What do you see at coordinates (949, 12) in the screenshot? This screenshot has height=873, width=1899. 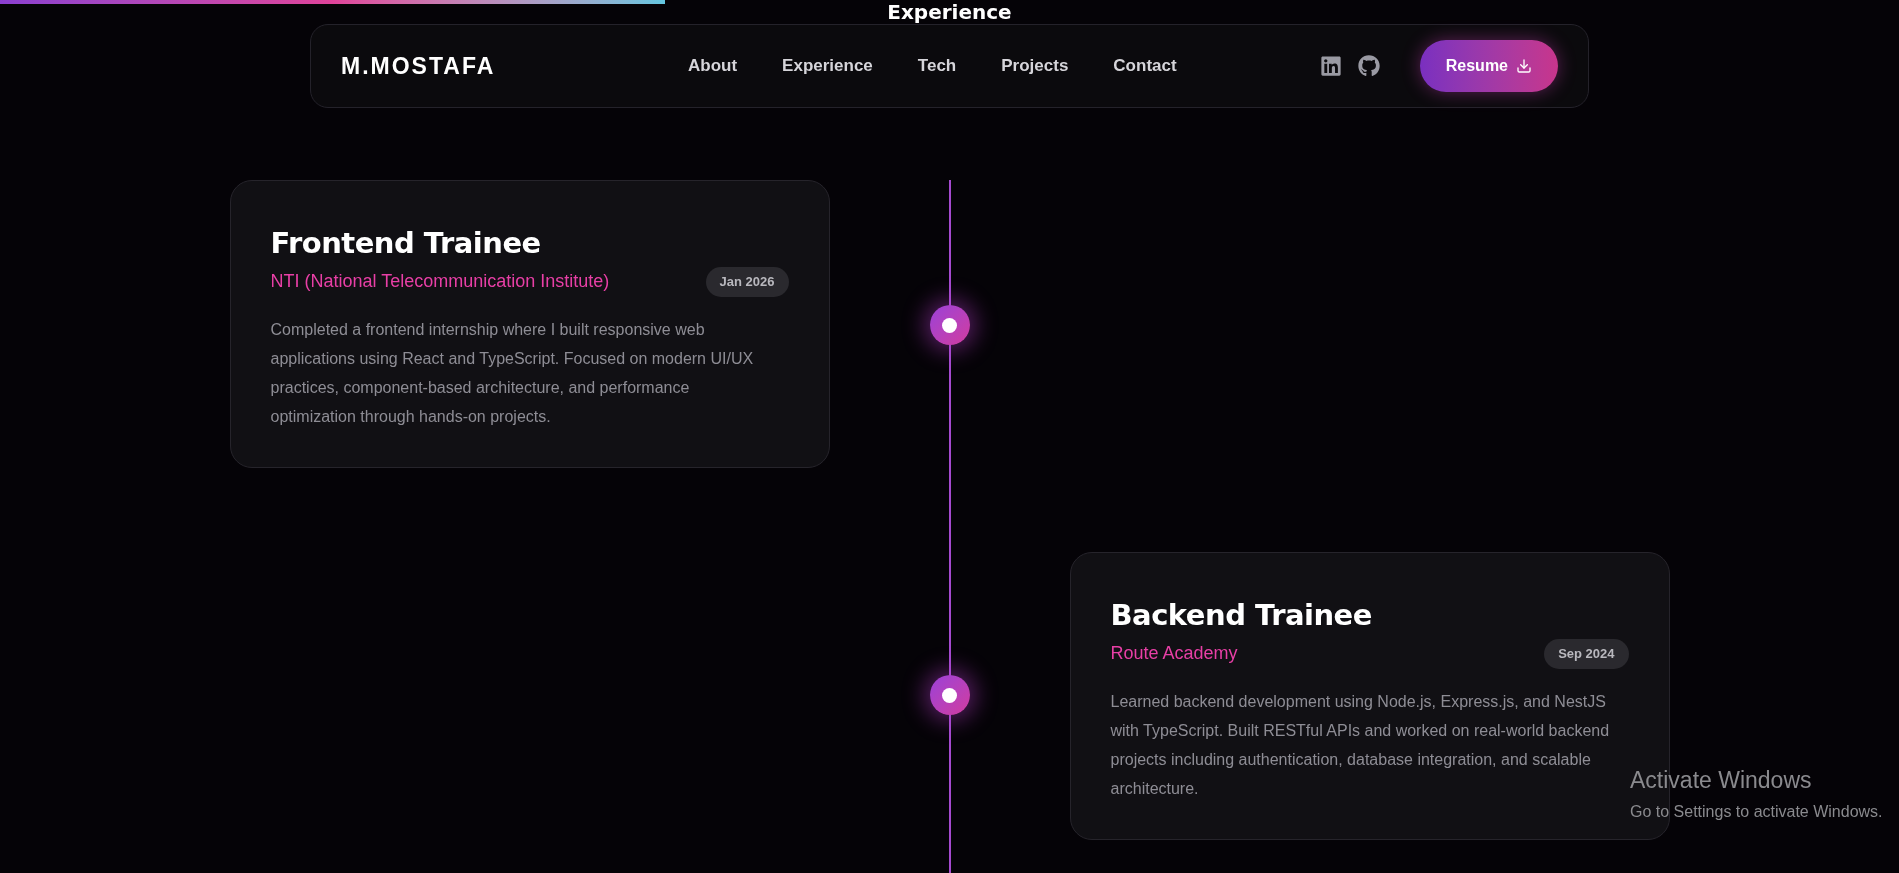 I see `section-heading: Experience` at bounding box center [949, 12].